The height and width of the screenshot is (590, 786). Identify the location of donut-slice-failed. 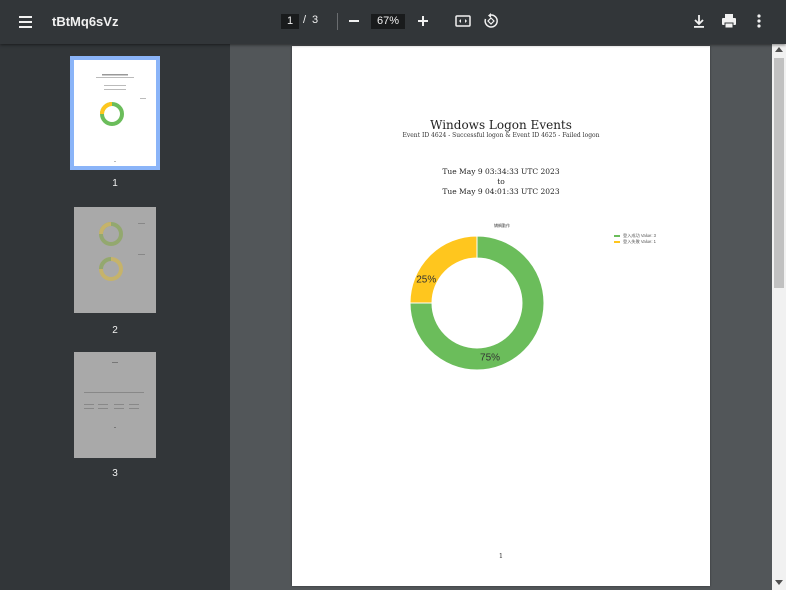
(443, 269).